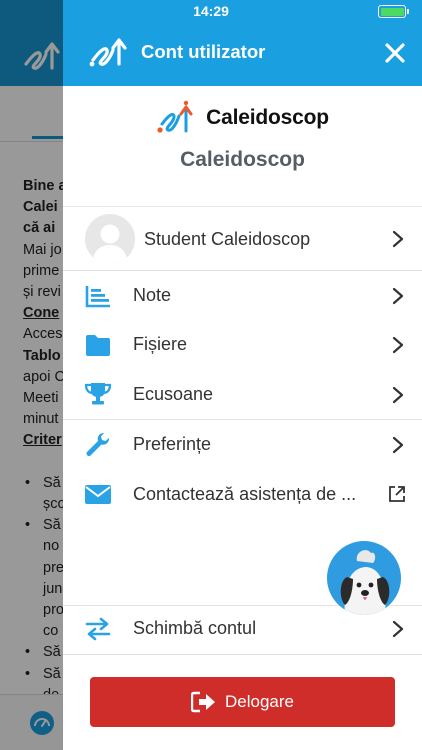 Image resolution: width=422 pixels, height=750 pixels. What do you see at coordinates (393, 11) in the screenshot?
I see `battery-icon` at bounding box center [393, 11].